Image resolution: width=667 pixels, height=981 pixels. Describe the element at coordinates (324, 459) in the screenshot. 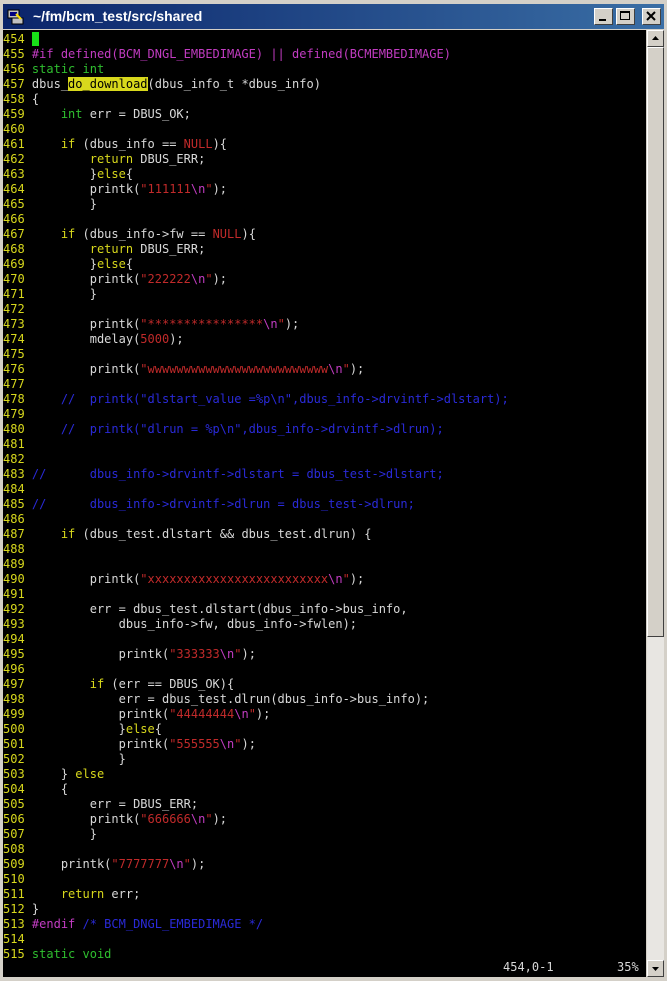

I see `code-line: 482` at that location.